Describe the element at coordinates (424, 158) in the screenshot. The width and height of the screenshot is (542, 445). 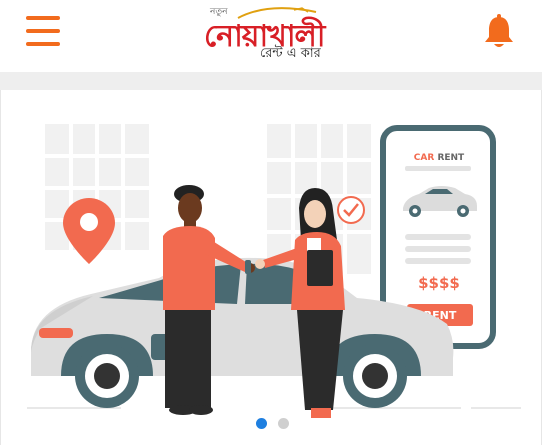
I see `phone-title-car: CAR` at that location.